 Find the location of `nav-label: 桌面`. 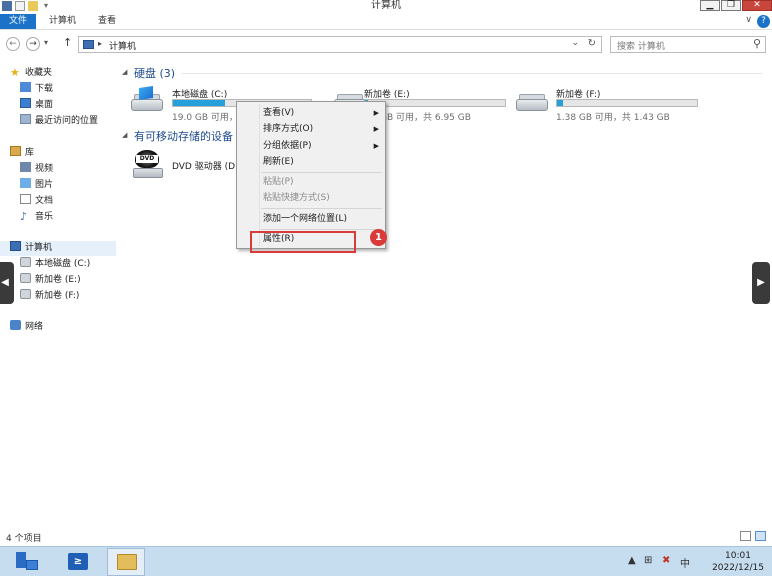

nav-label: 桌面 is located at coordinates (44, 105).